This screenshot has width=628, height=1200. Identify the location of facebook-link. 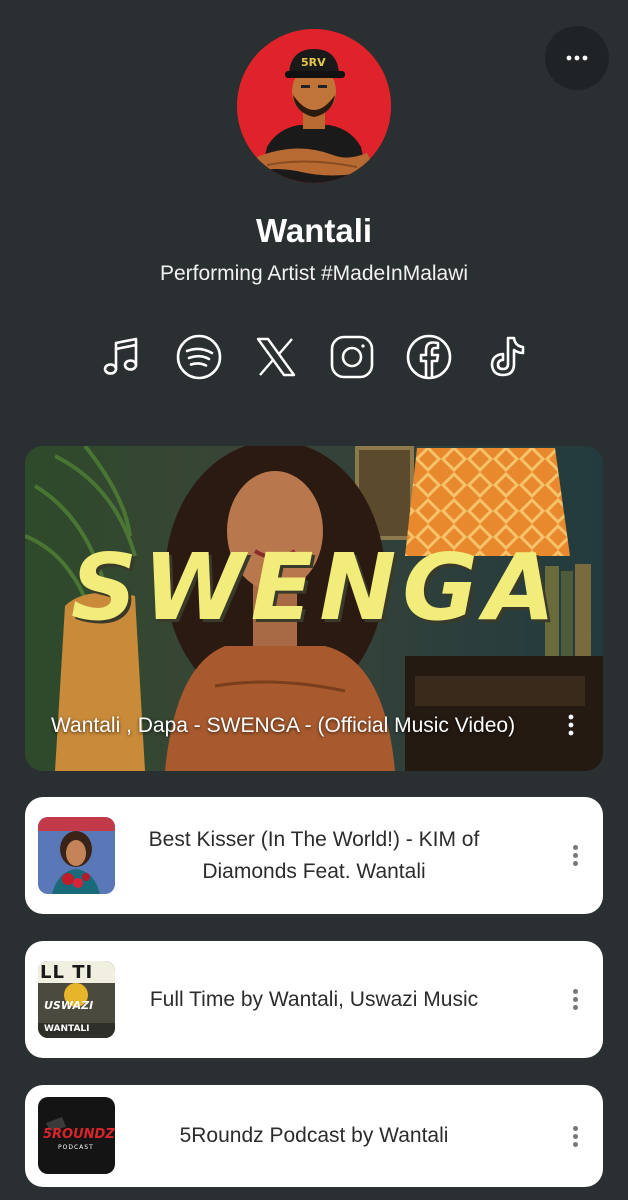
(429, 357).